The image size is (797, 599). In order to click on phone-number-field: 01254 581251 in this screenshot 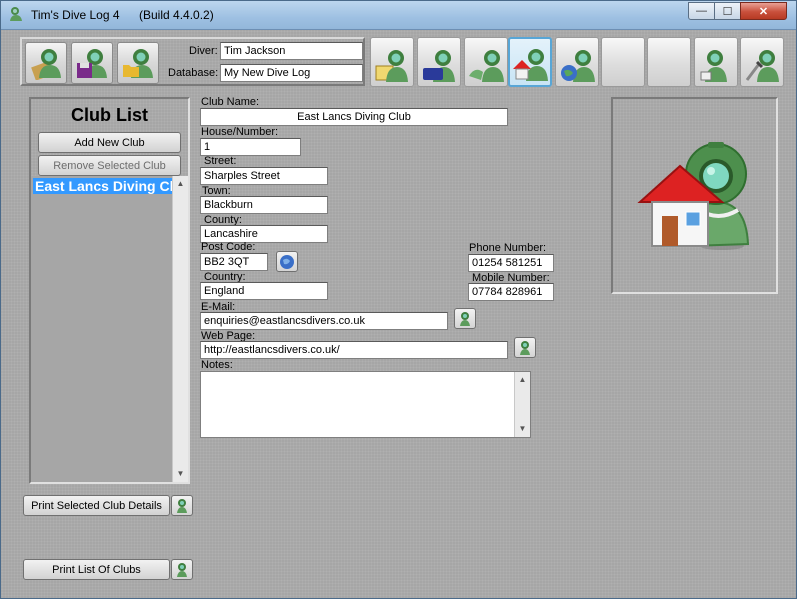, I will do `click(511, 263)`.